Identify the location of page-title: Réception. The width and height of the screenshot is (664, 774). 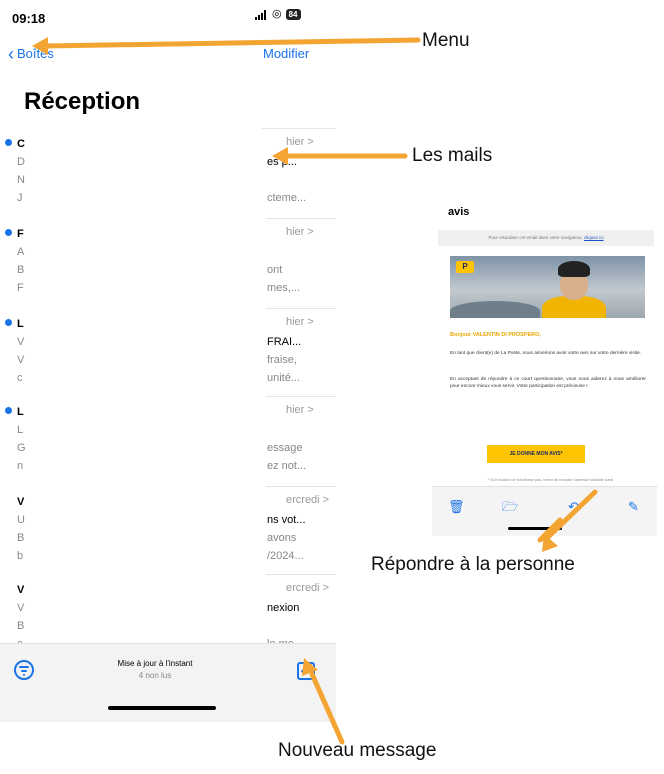
(82, 101).